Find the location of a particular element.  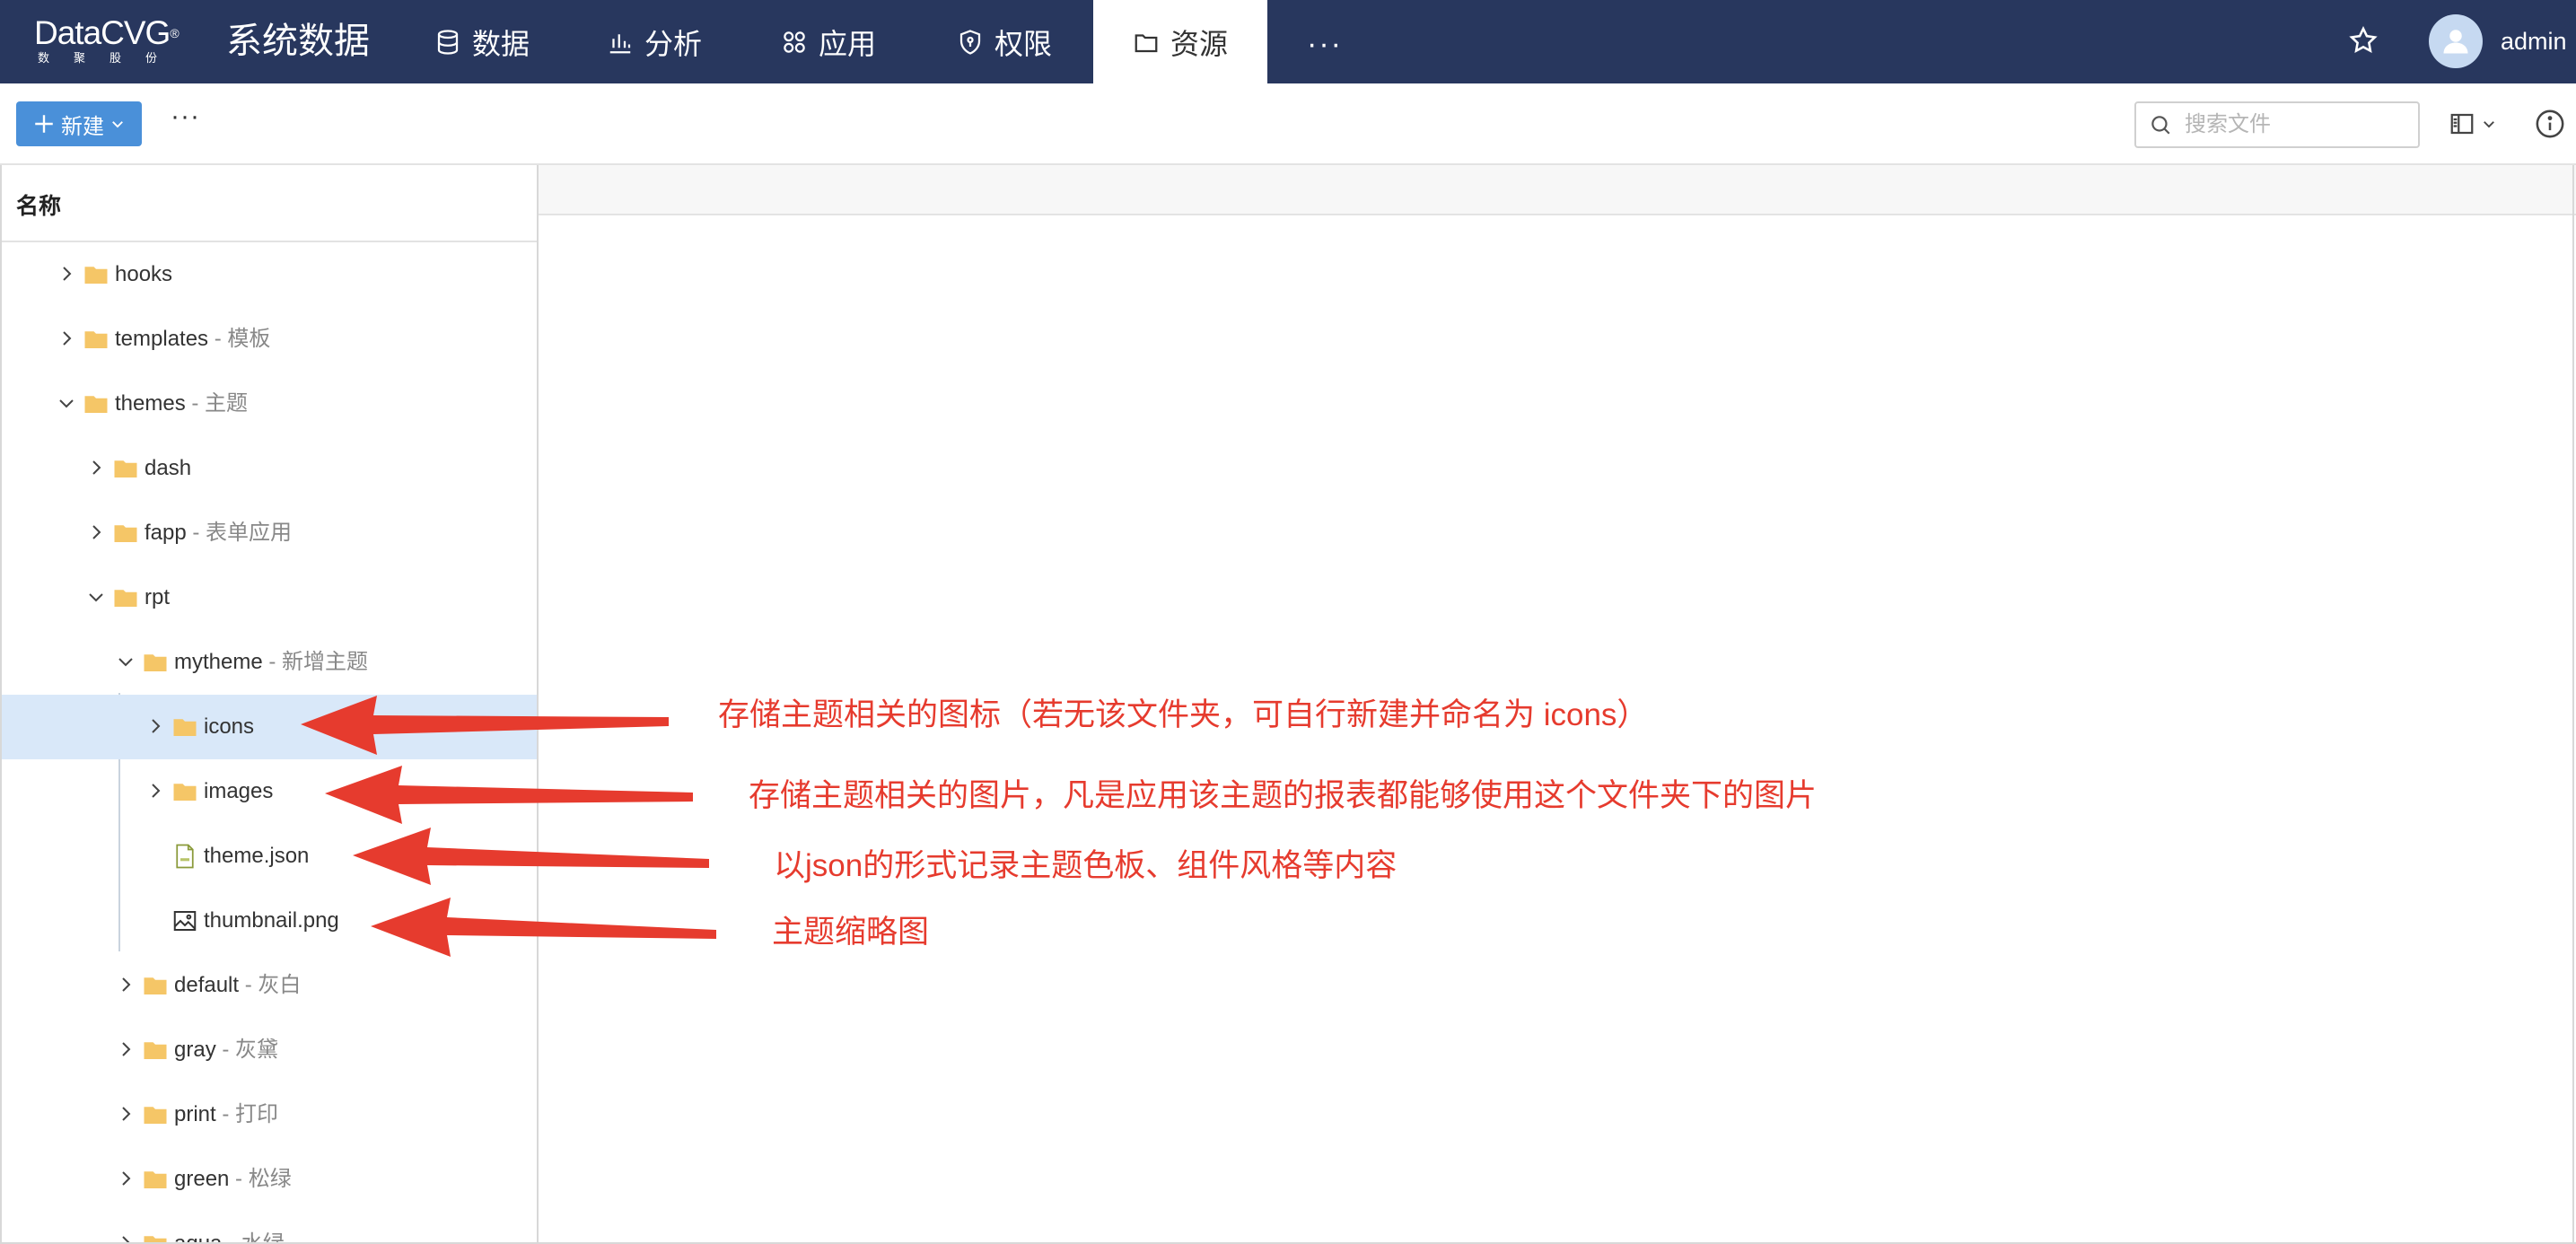

tree-item-fapp: fapp - 表单应用 is located at coordinates (269, 533).